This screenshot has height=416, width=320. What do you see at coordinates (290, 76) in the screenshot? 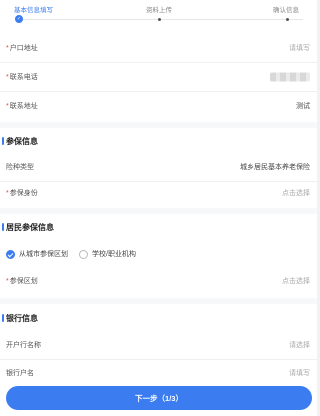
I see `phone-value-masked` at bounding box center [290, 76].